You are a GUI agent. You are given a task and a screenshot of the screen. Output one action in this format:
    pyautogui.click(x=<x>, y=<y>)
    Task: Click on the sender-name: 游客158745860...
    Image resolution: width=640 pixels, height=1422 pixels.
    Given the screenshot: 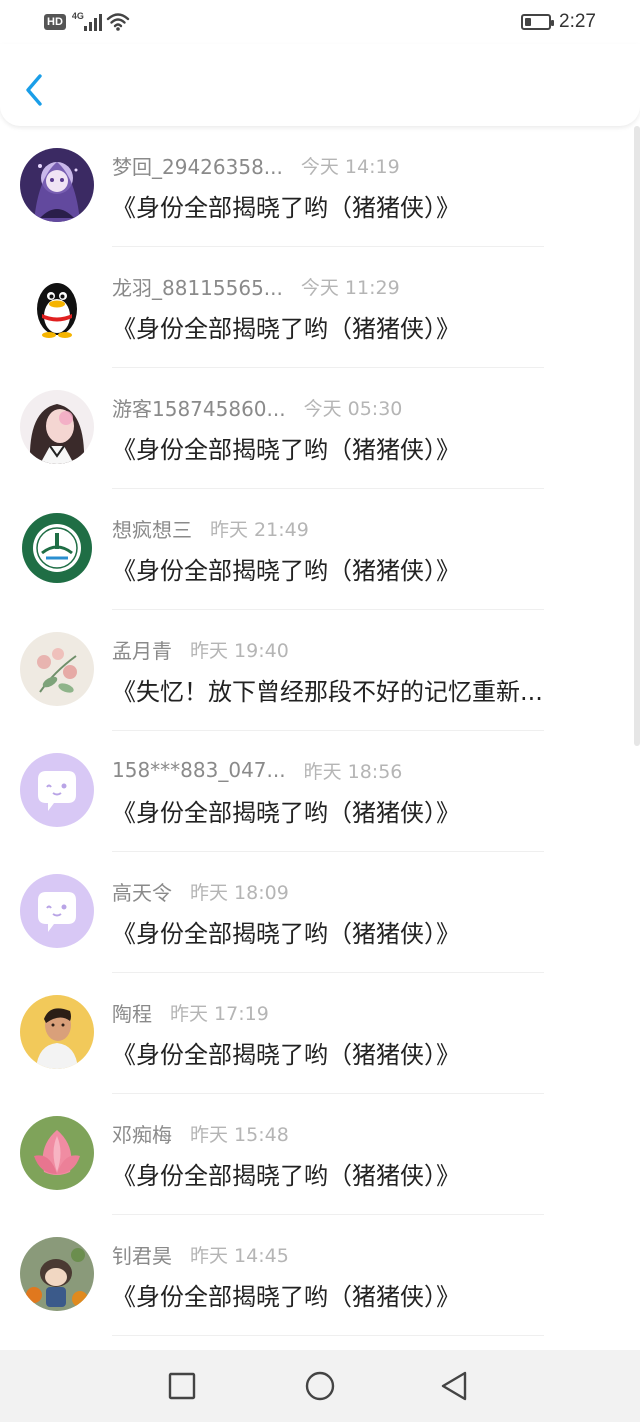 What is the action you would take?
    pyautogui.click(x=199, y=408)
    